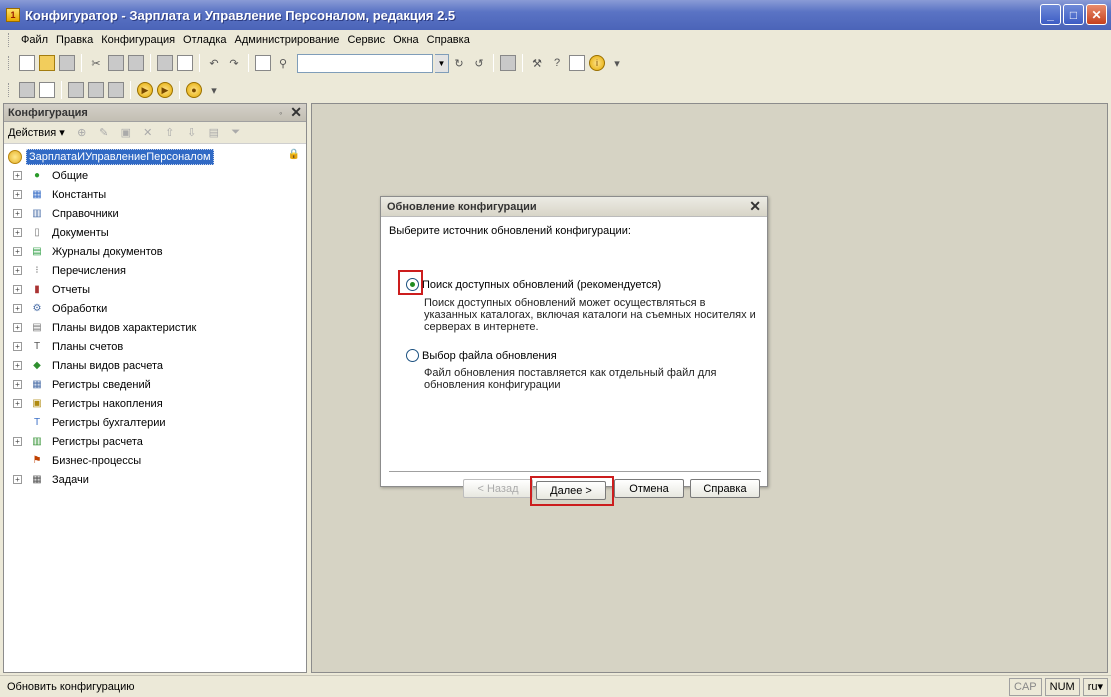 The height and width of the screenshot is (697, 1111). I want to click on help-content-icon, so click(577, 63).